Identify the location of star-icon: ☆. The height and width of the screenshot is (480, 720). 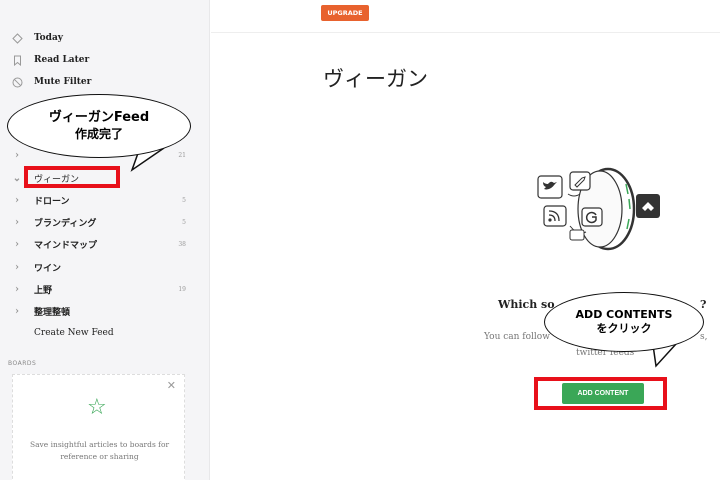
(97, 407).